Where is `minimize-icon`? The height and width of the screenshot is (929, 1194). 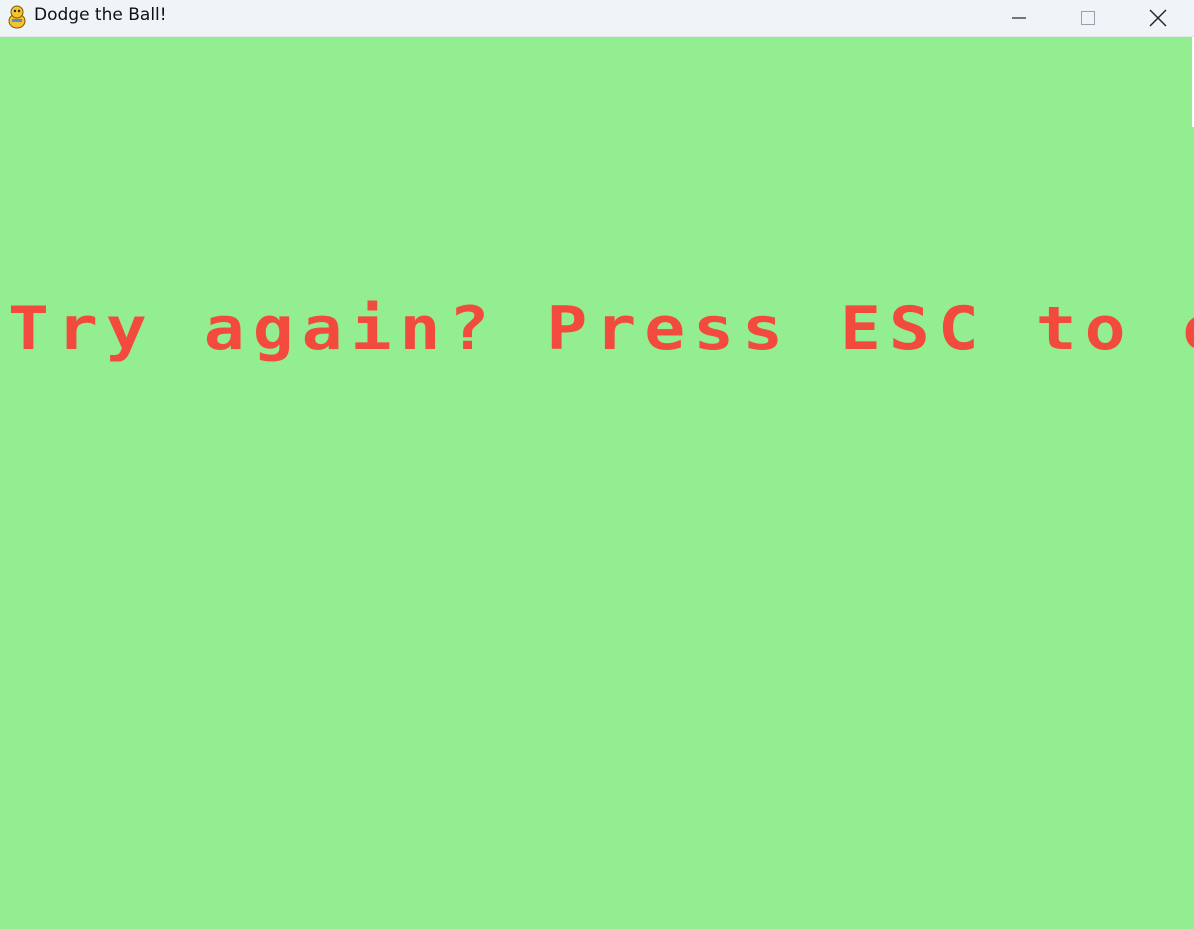
minimize-icon is located at coordinates (1019, 18).